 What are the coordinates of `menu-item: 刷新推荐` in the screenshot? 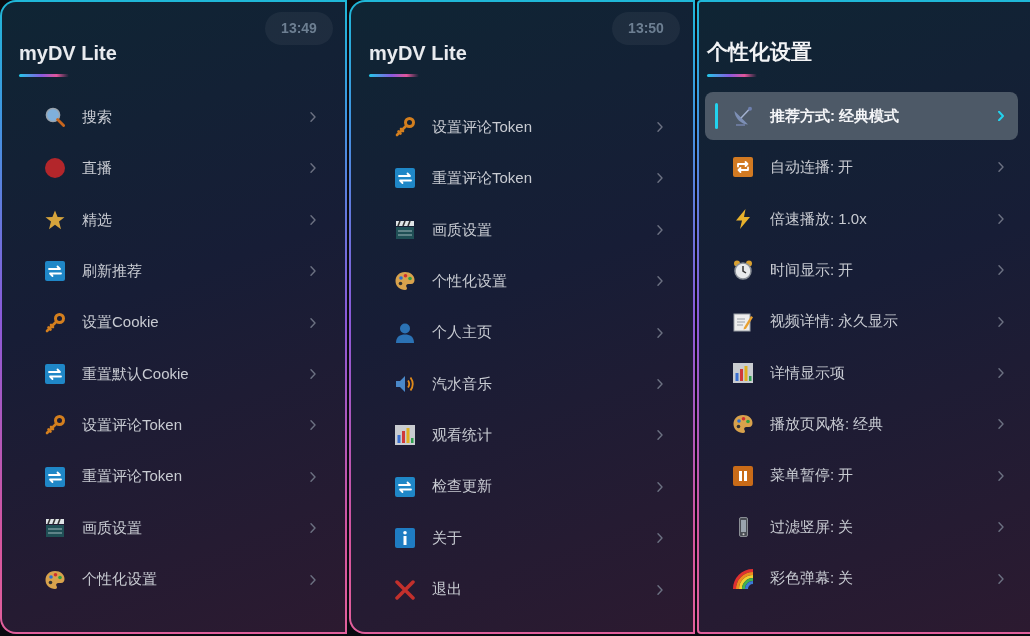 It's located at (173, 271).